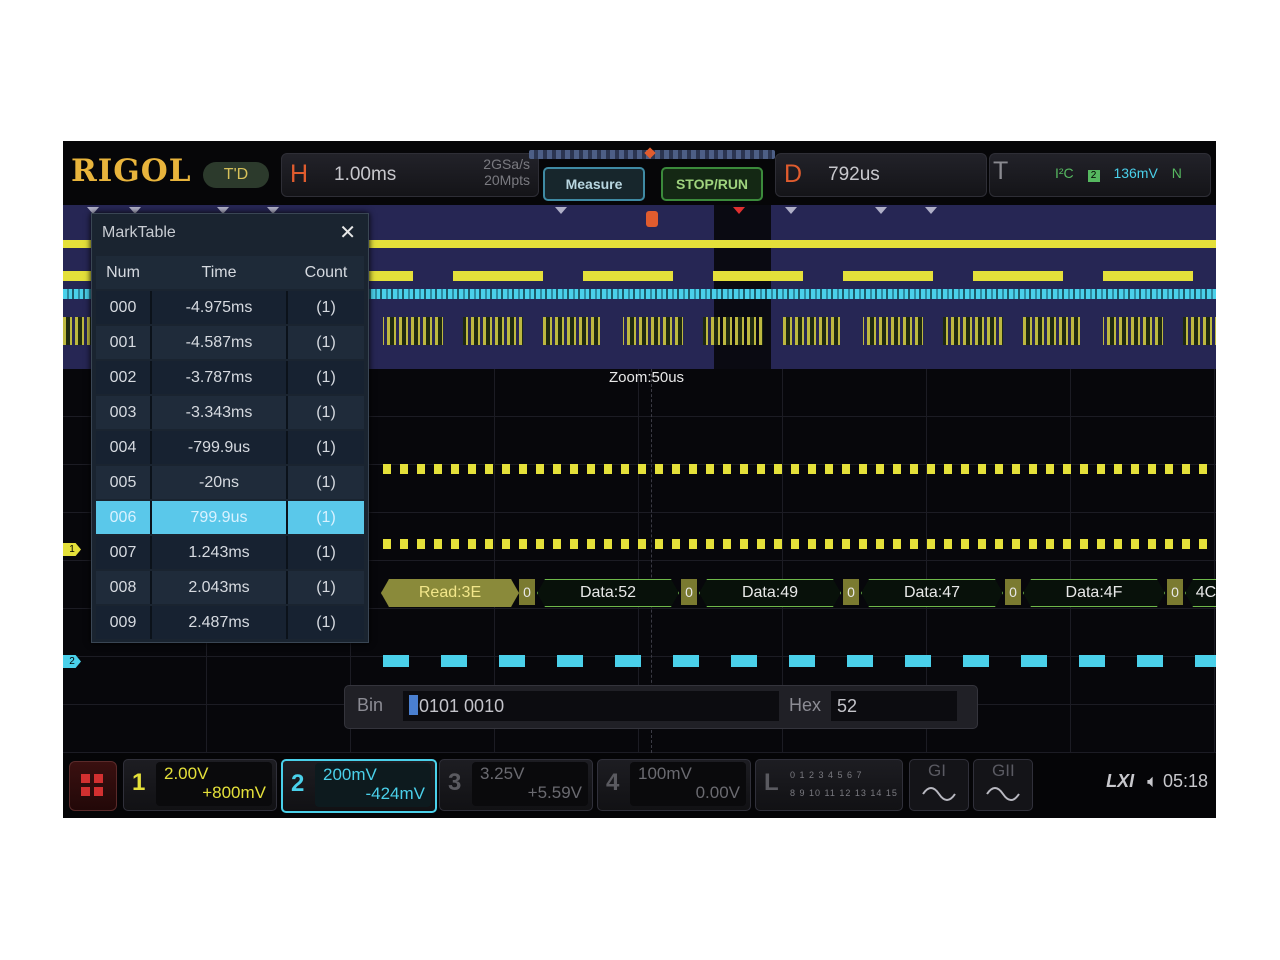 The image size is (1280, 960). What do you see at coordinates (124, 447) in the screenshot?
I see `cell-num: 004` at bounding box center [124, 447].